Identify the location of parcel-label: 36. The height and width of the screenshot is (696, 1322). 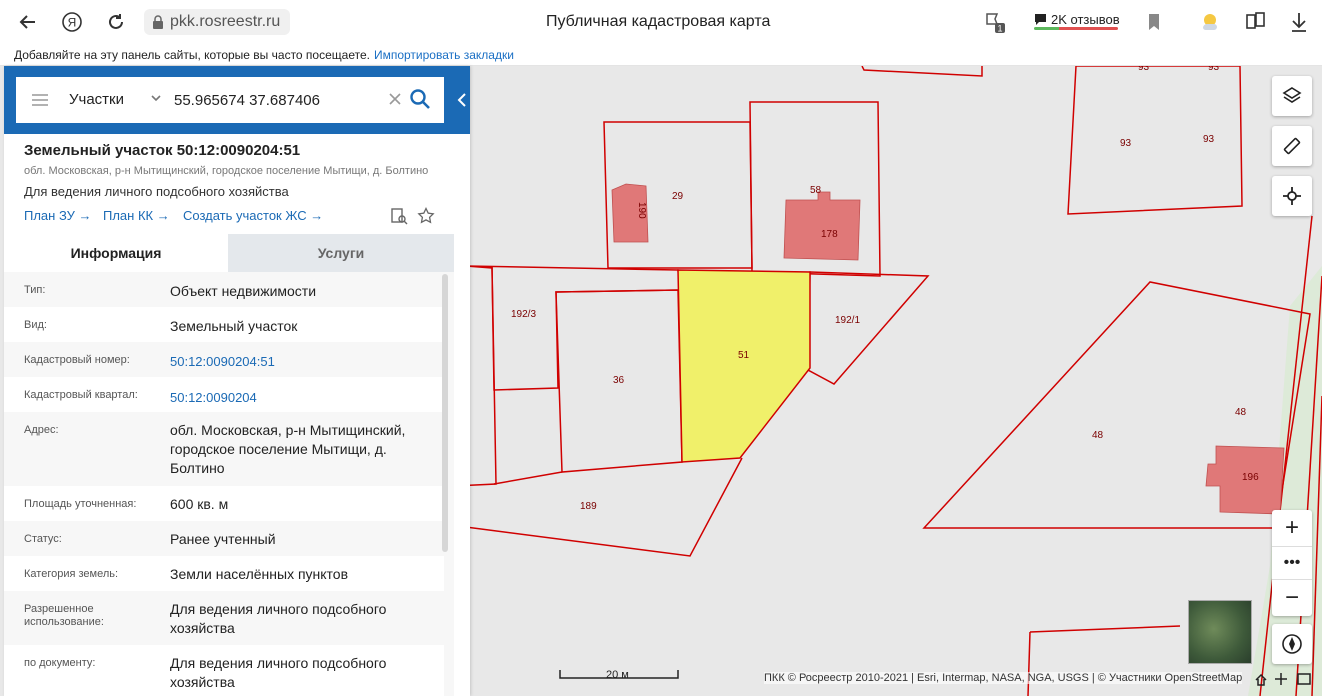
(619, 380).